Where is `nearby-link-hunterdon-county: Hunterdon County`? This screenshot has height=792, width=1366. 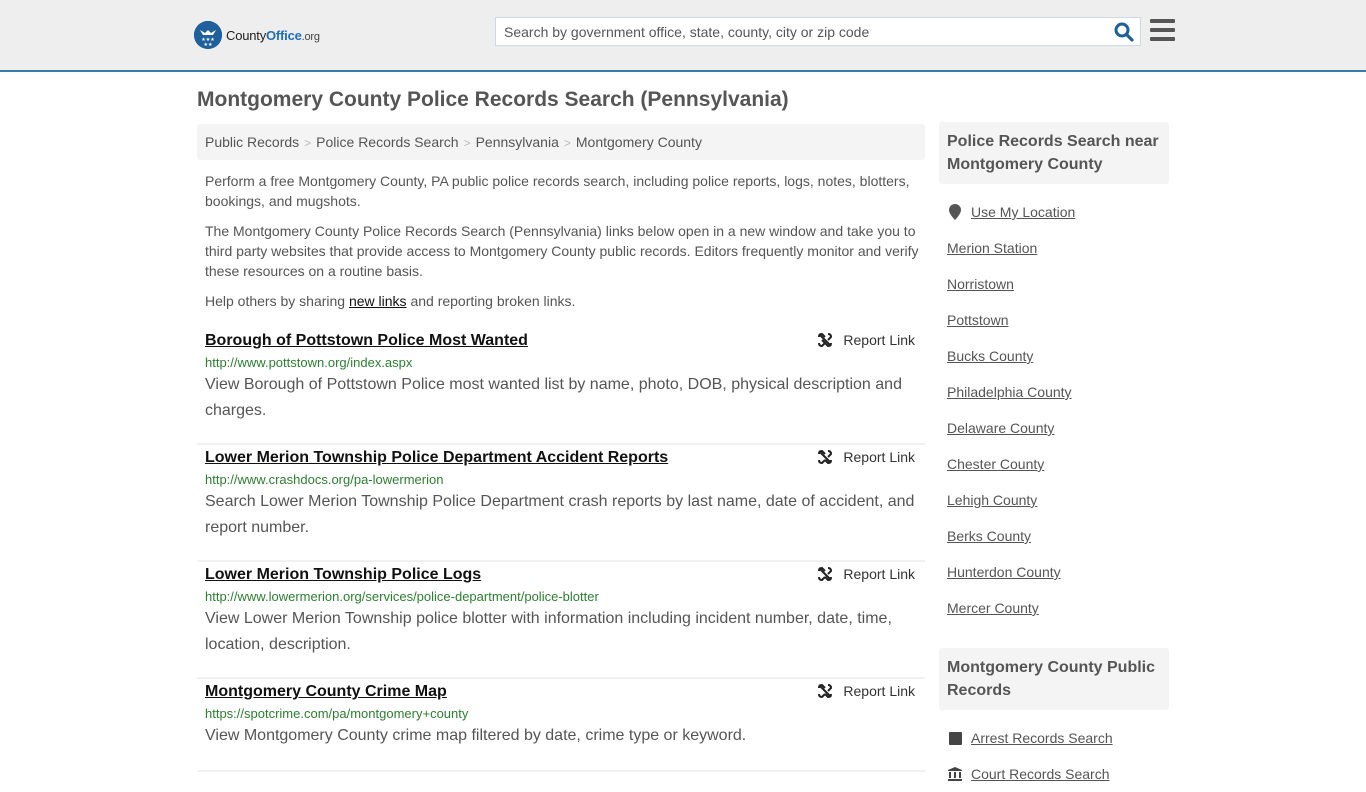
nearby-link-hunterdon-county: Hunterdon County is located at coordinates (1004, 572).